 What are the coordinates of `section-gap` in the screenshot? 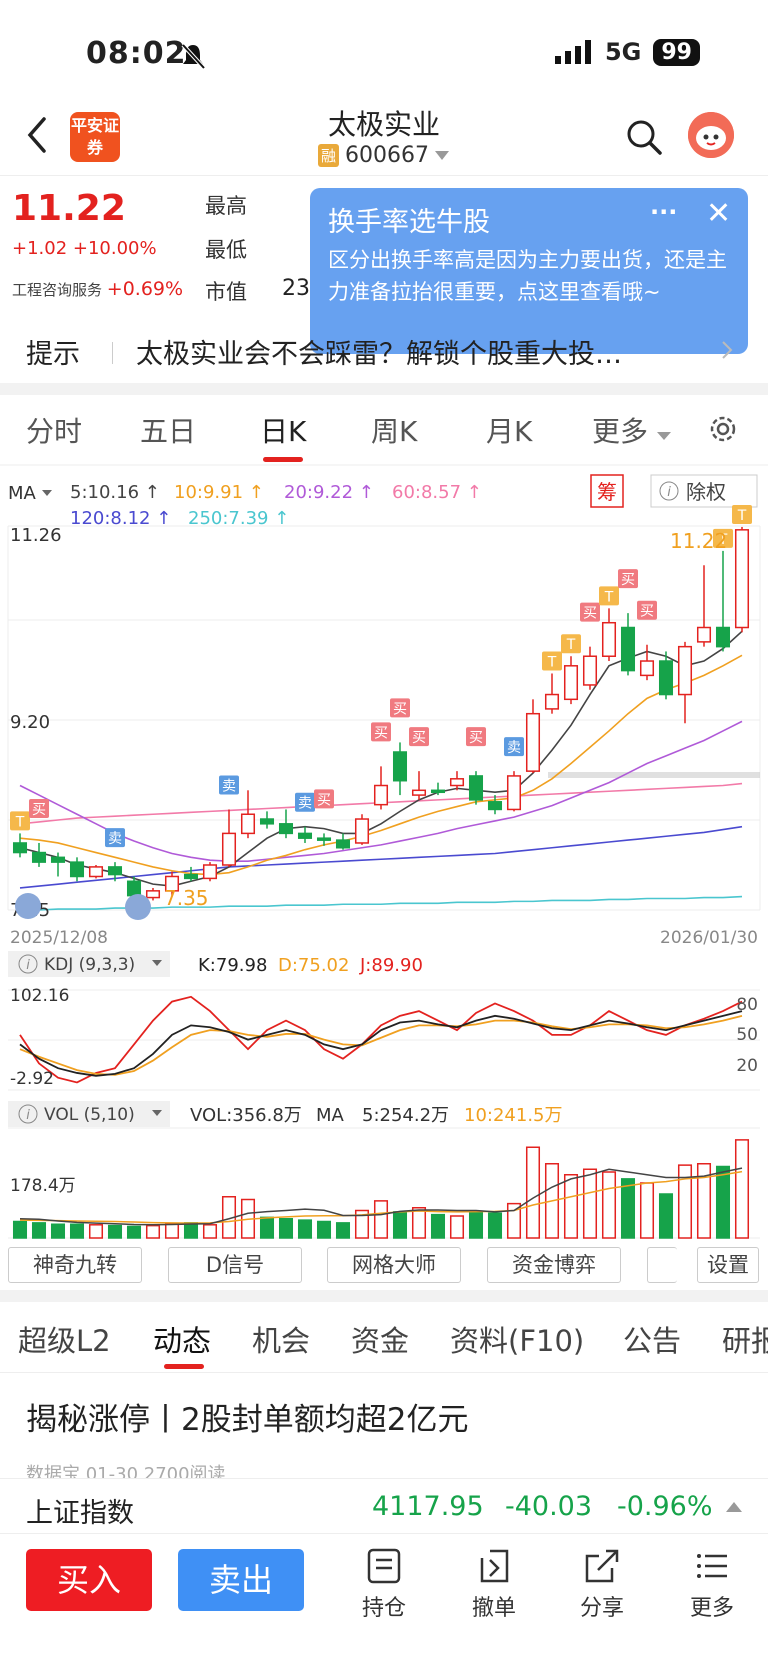 It's located at (384, 1296).